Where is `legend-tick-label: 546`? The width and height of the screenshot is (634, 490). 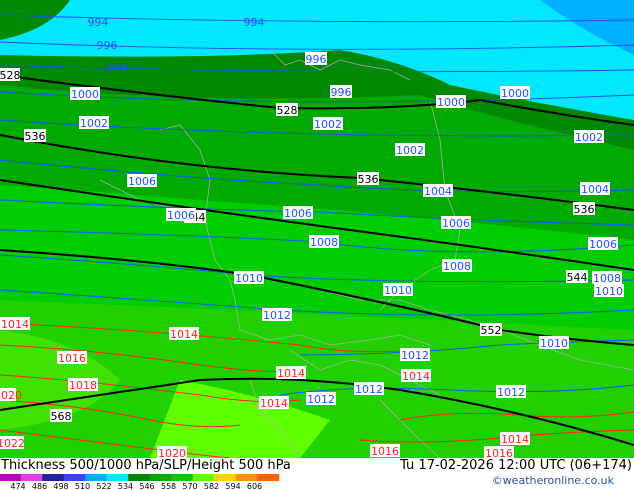 legend-tick-label: 546 is located at coordinates (146, 486).